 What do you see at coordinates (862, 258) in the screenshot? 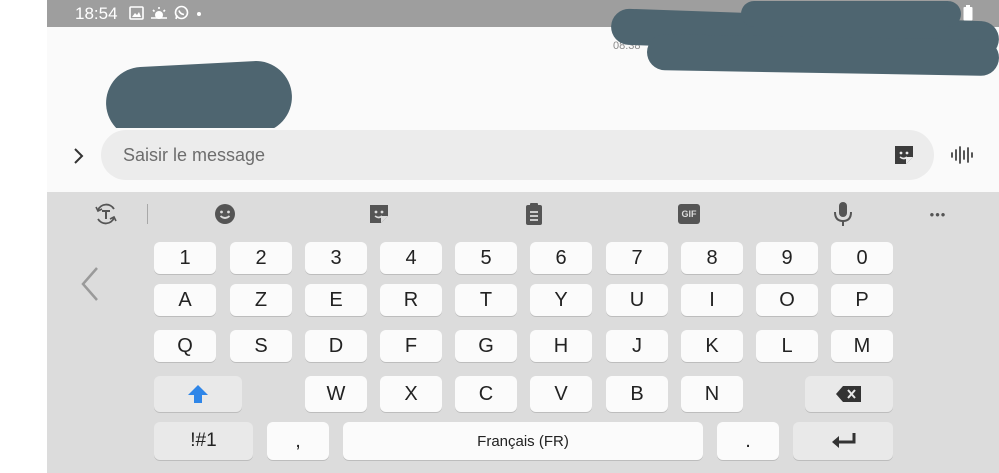
I see `key-0: 0` at bounding box center [862, 258].